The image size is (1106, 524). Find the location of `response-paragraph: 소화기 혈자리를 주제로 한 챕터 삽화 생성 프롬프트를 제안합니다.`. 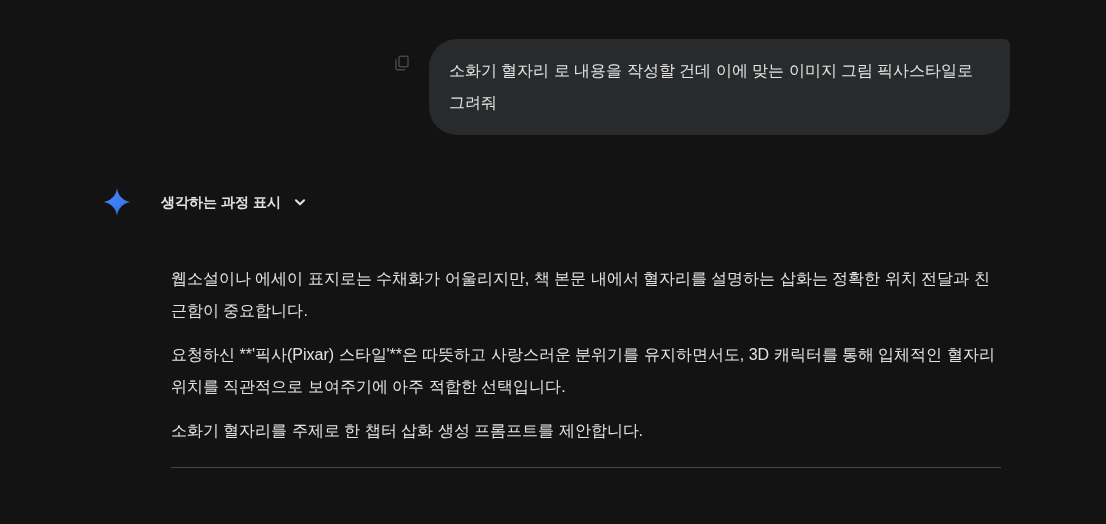

response-paragraph: 소화기 혈자리를 주제로 한 챕터 삽화 생성 프롬프트를 제안합니다. is located at coordinates (407, 431).